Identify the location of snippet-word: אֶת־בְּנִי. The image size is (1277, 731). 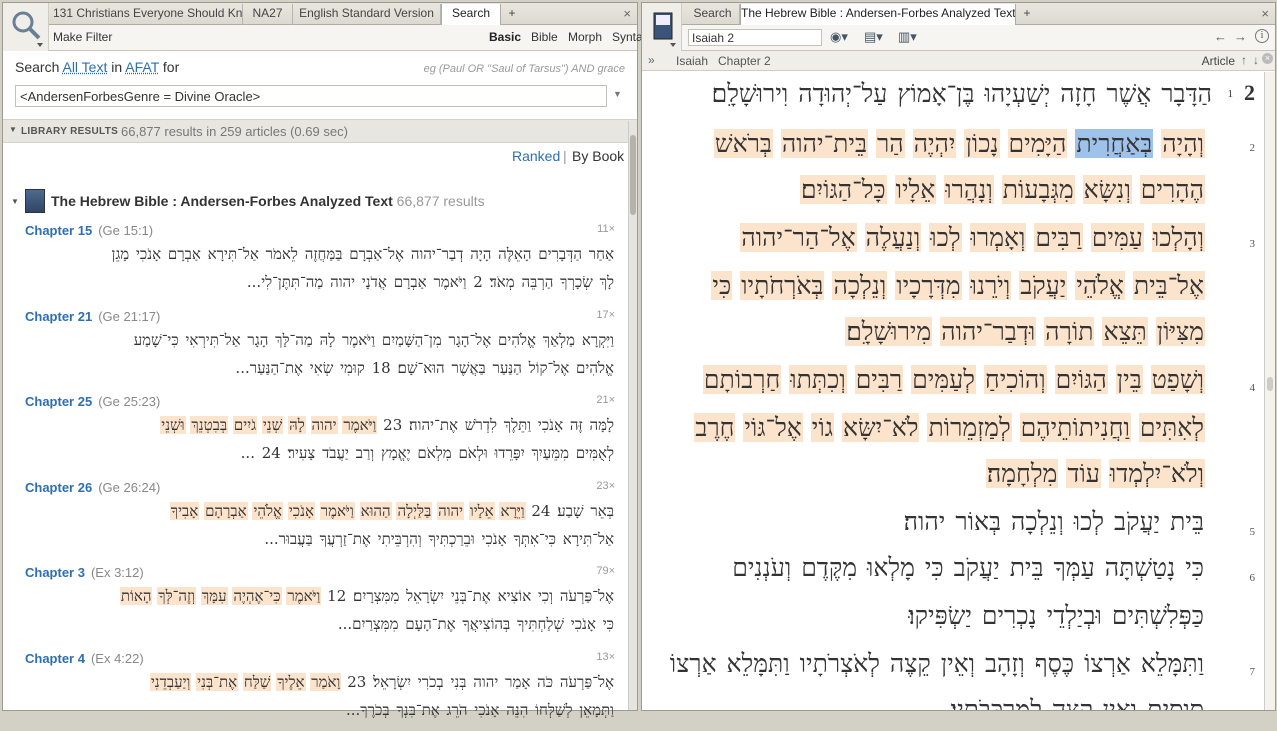
(217, 682).